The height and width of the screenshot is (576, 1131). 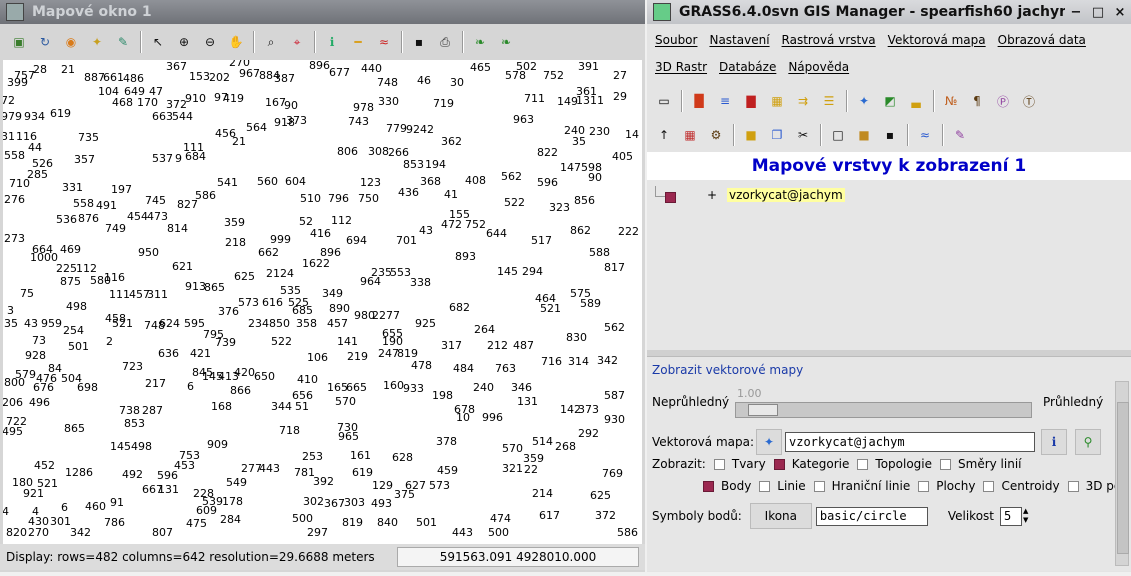 What do you see at coordinates (236, 42) in the screenshot?
I see `pan-icon: ✋` at bounding box center [236, 42].